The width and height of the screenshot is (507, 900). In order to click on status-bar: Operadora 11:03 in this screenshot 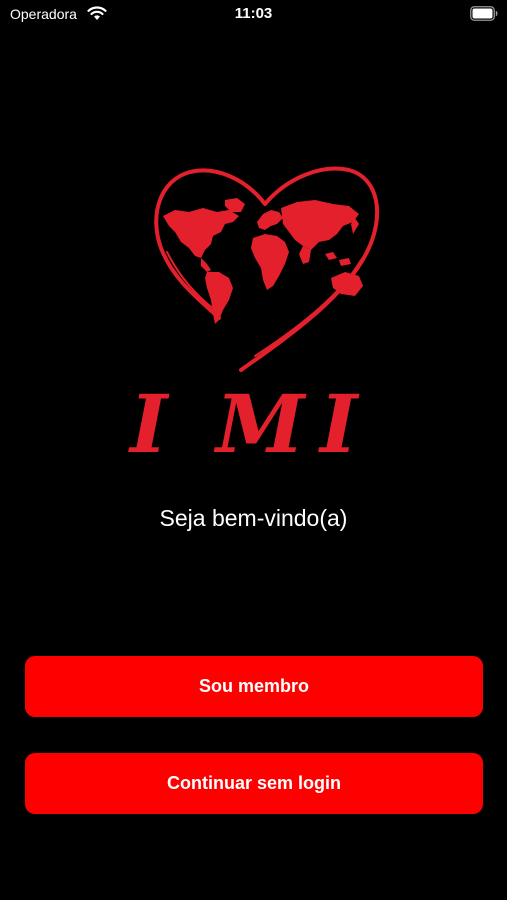, I will do `click(253, 14)`.